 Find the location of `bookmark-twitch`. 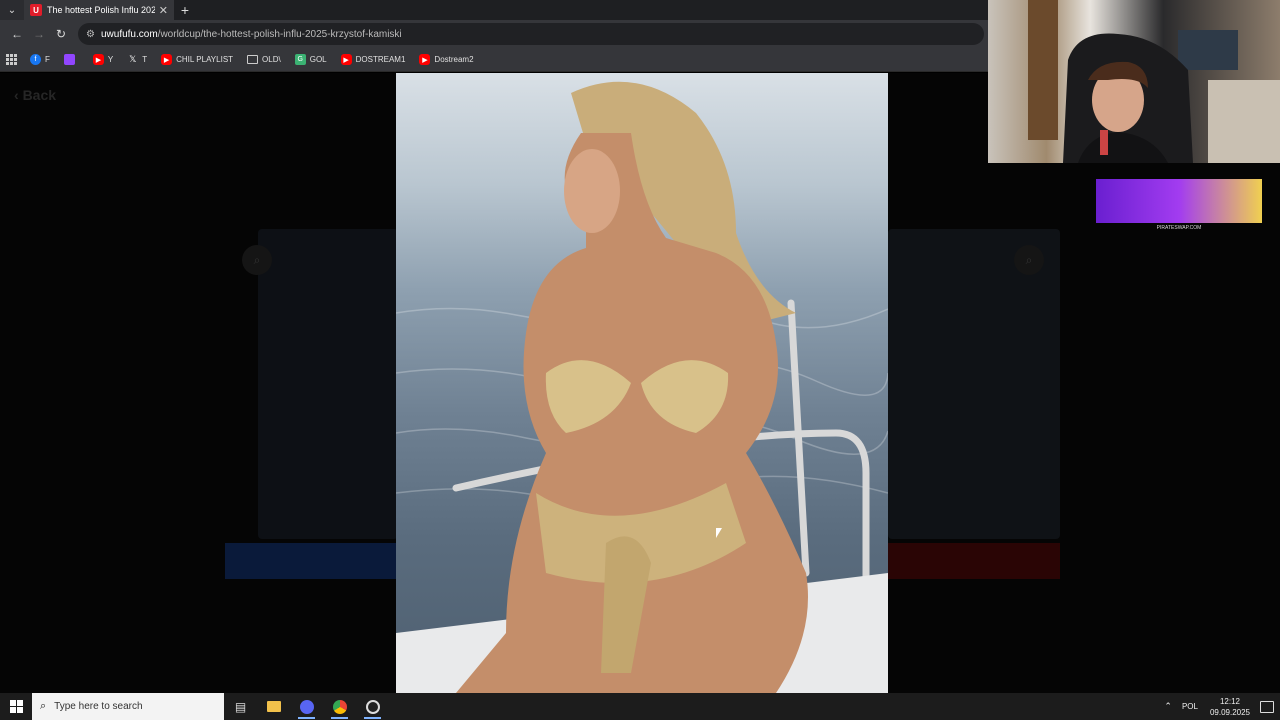

bookmark-twitch is located at coordinates (71, 59).